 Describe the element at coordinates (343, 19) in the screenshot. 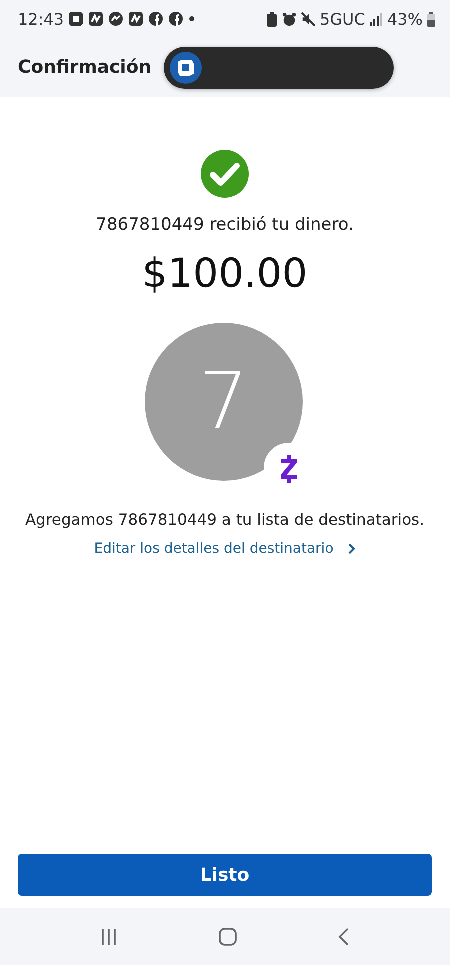

I see `network-type: 5GUC` at that location.